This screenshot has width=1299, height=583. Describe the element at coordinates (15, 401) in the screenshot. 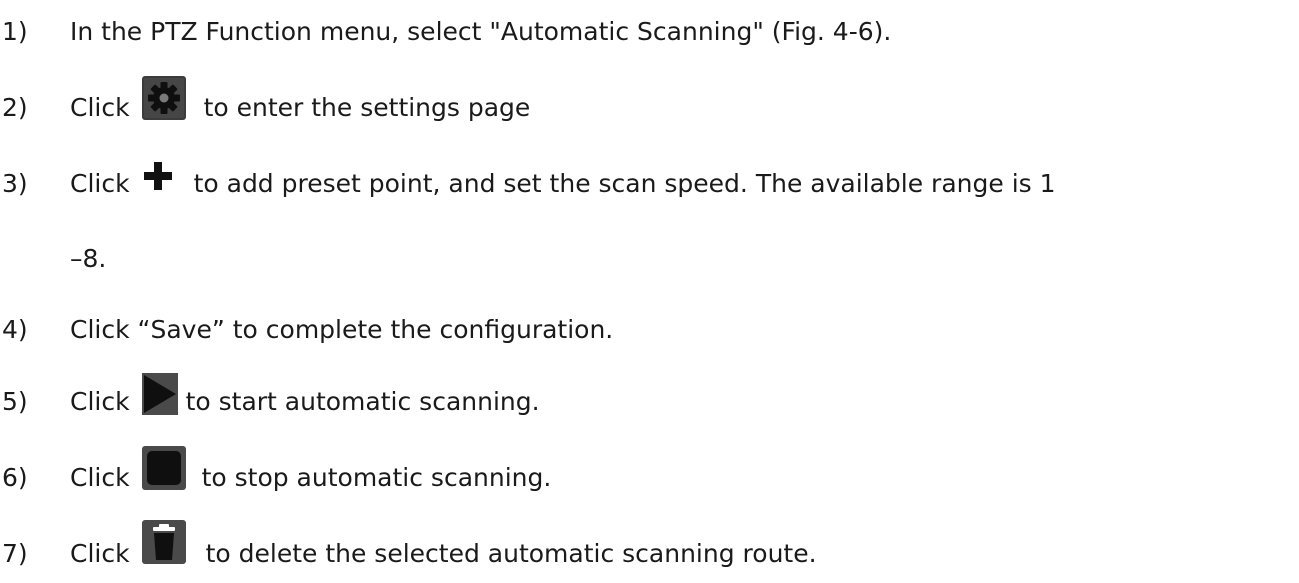

I see `step-number: 5)` at that location.